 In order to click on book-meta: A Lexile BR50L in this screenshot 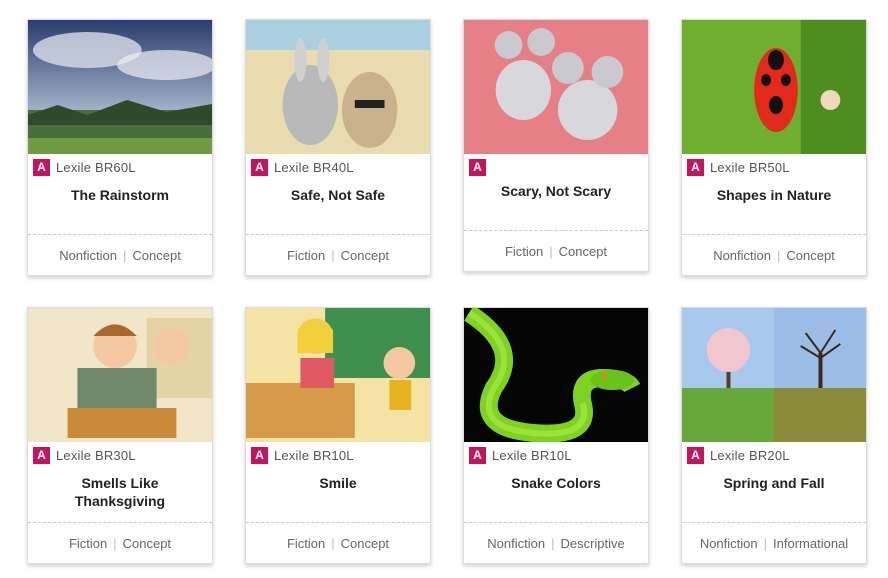, I will do `click(774, 167)`.